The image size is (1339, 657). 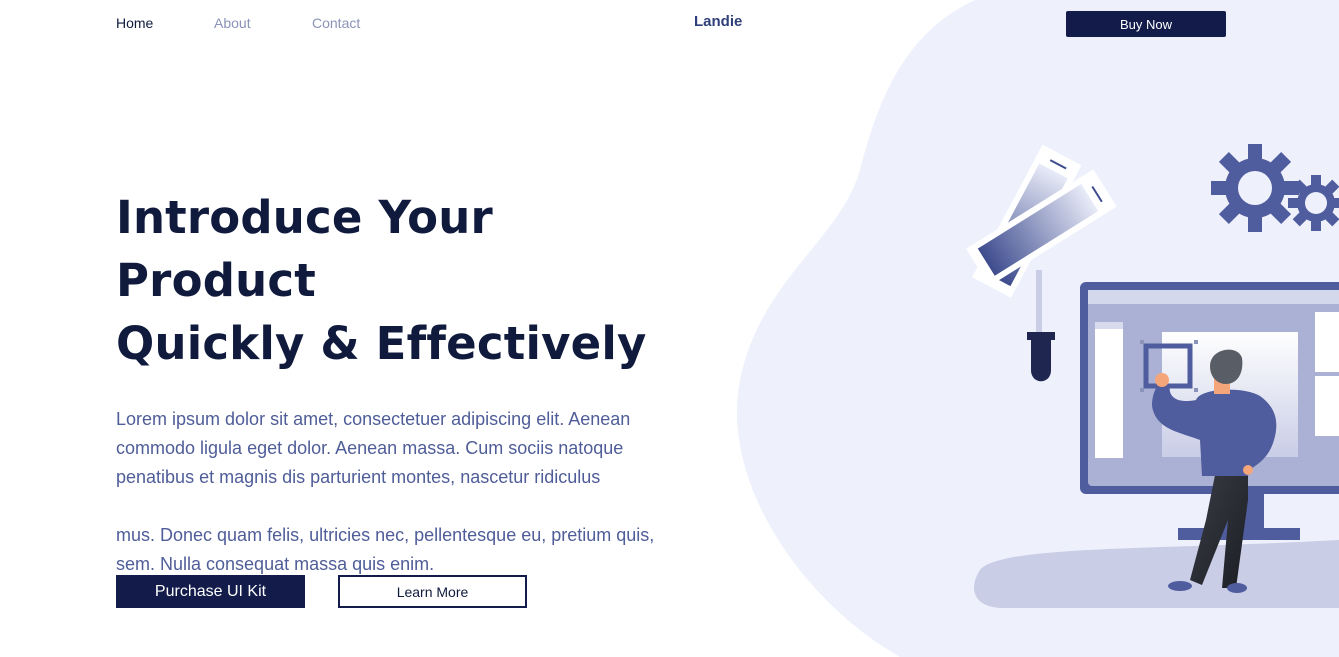 What do you see at coordinates (718, 21) in the screenshot?
I see `brand-logo: Landie` at bounding box center [718, 21].